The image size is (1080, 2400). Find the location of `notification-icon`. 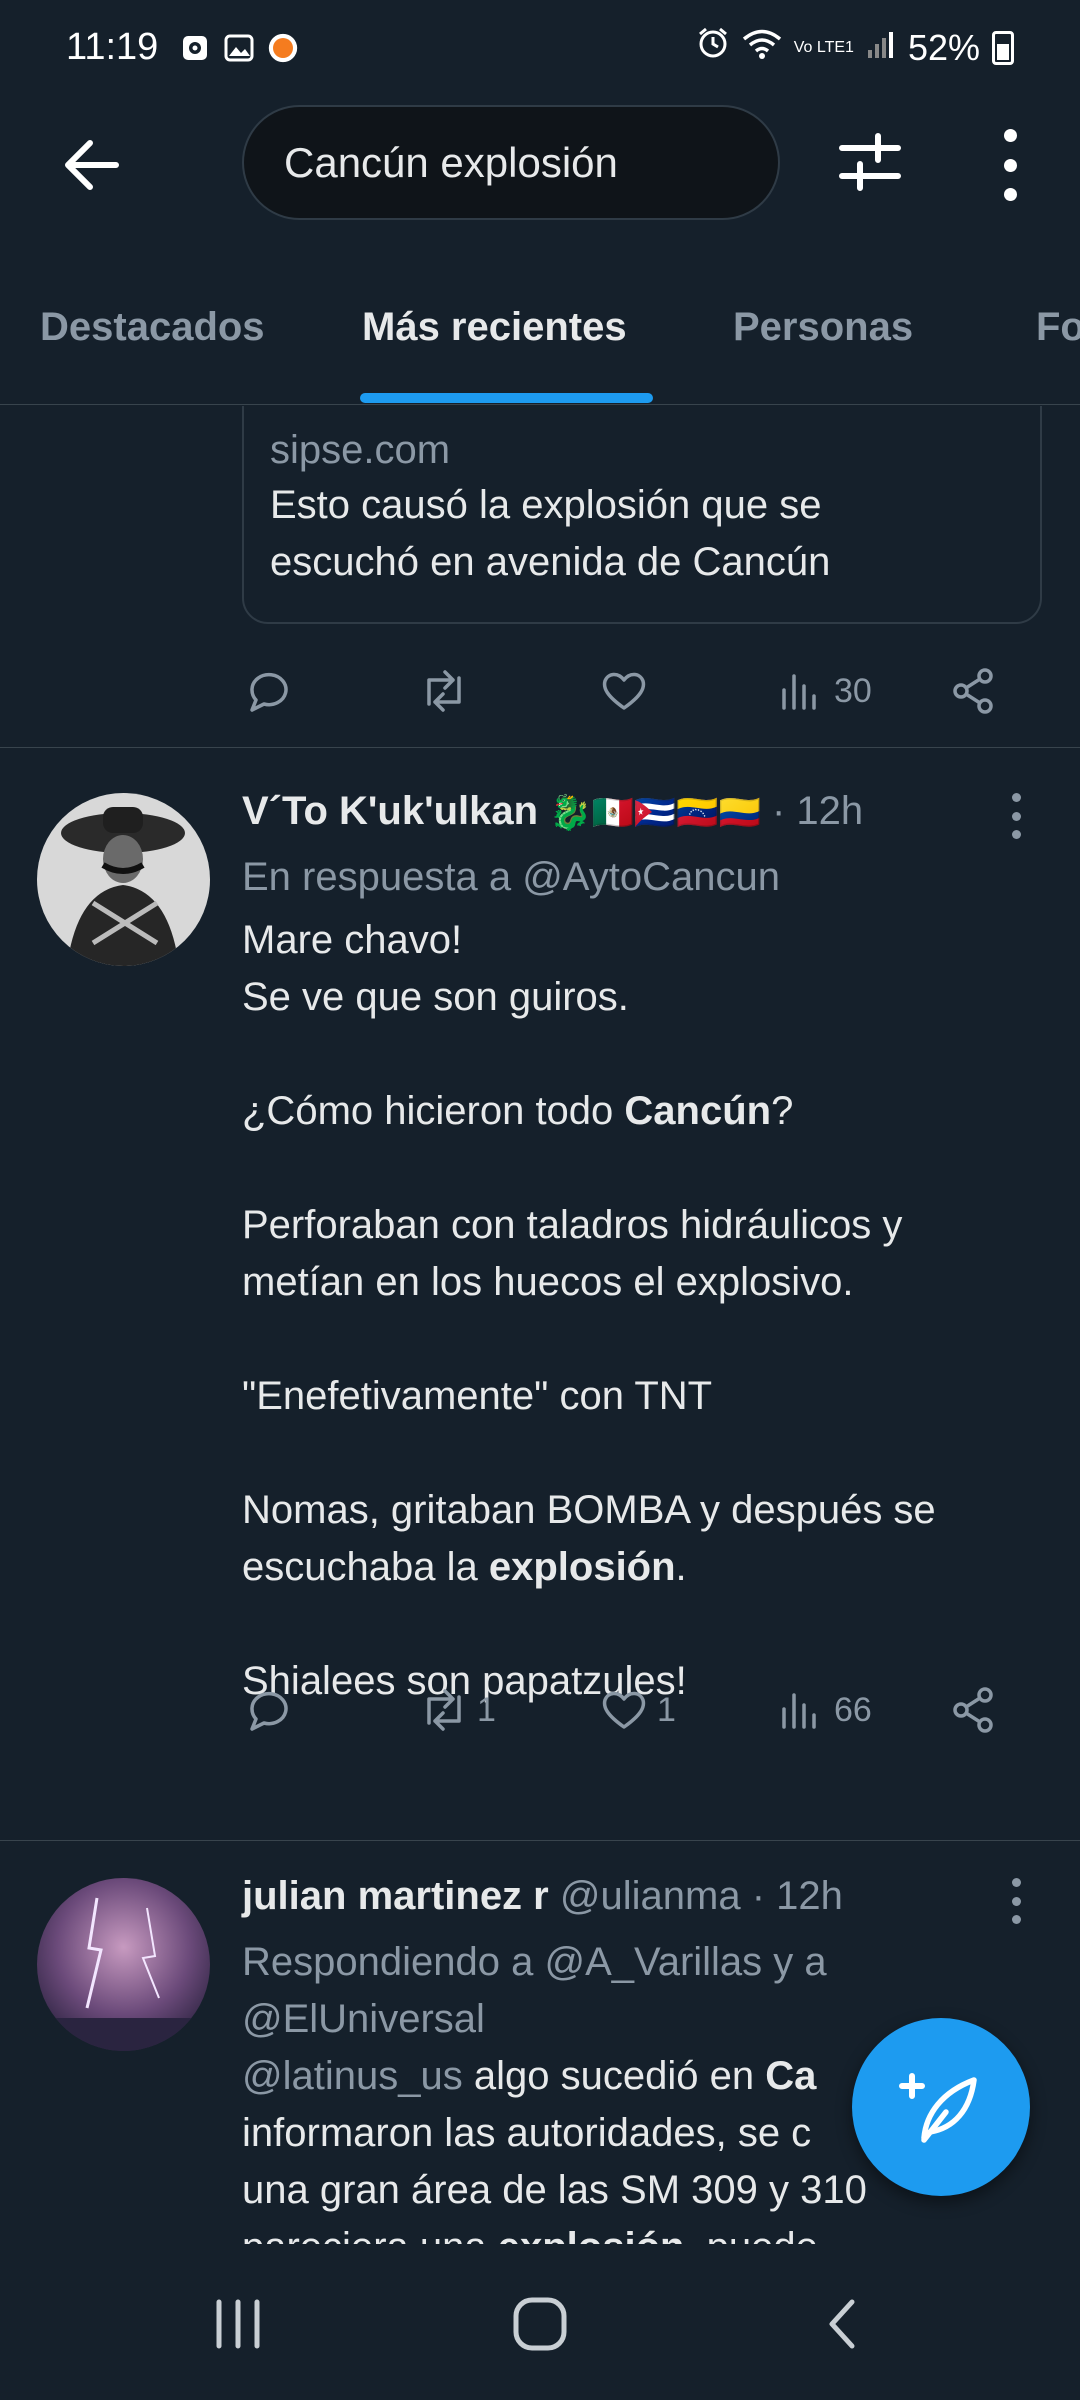

notification-icon is located at coordinates (195, 48).